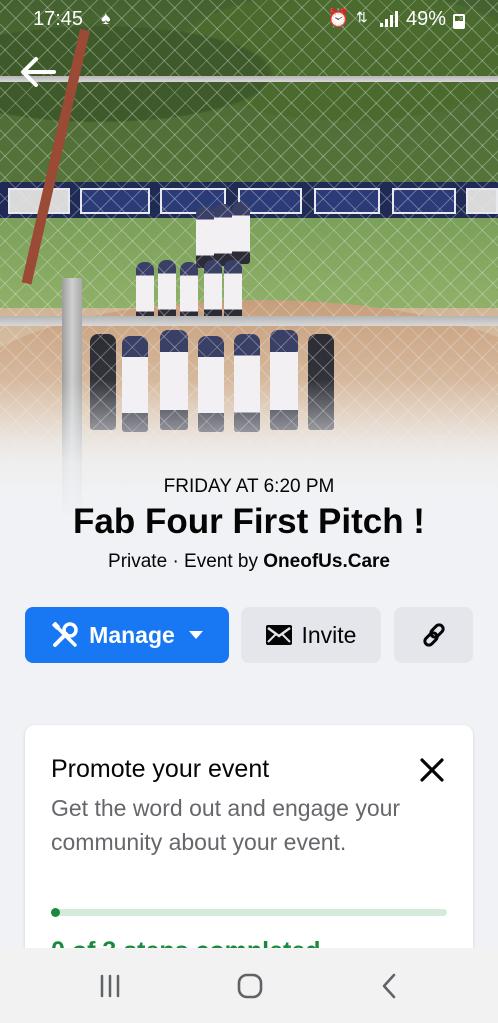 This screenshot has height=1023, width=498. What do you see at coordinates (249, 450) in the screenshot?
I see `cover-fade` at bounding box center [249, 450].